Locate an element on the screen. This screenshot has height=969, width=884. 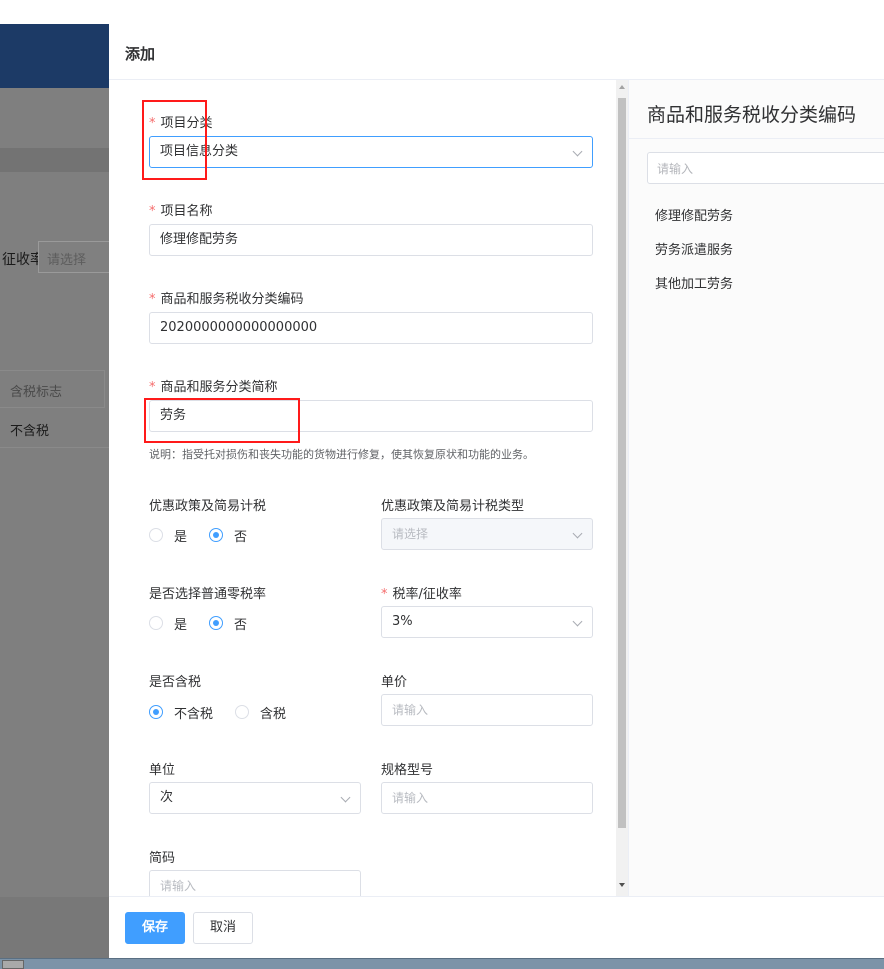
tax-rate-select: 3% is located at coordinates (487, 622).